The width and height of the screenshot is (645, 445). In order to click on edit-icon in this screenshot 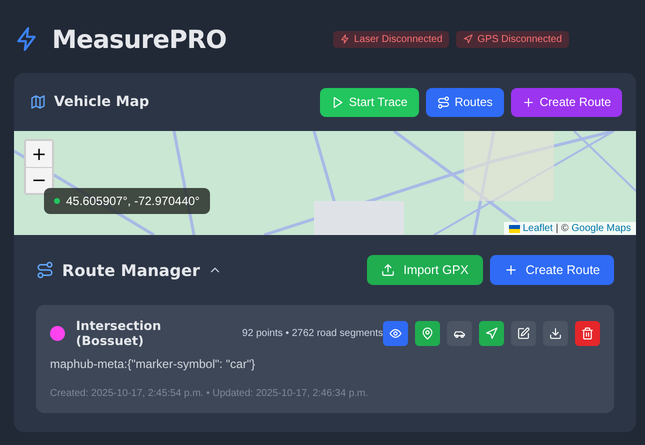, I will do `click(523, 333)`.